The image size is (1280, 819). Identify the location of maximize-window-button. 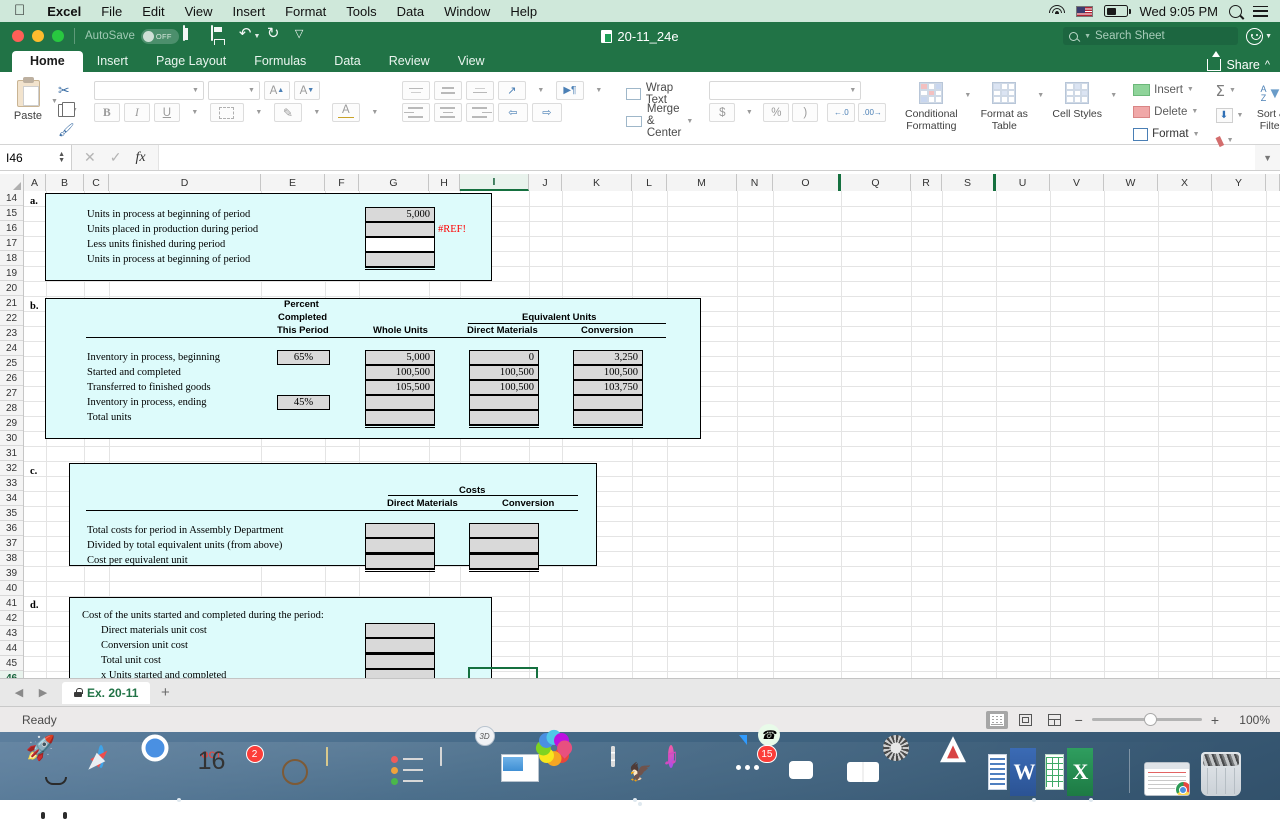
(58, 36).